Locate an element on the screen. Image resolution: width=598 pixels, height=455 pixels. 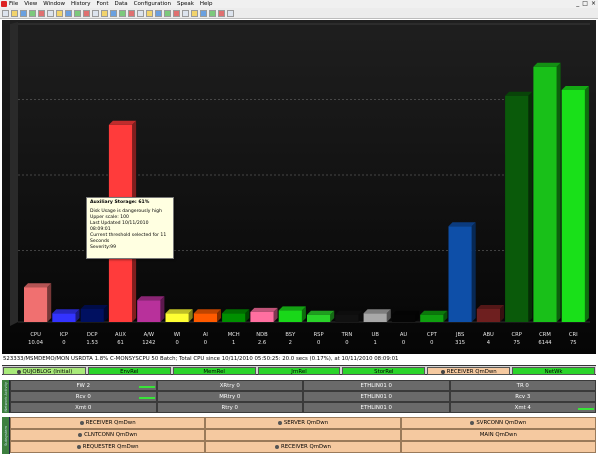
menu-history: History is located at coordinates (81, 4).